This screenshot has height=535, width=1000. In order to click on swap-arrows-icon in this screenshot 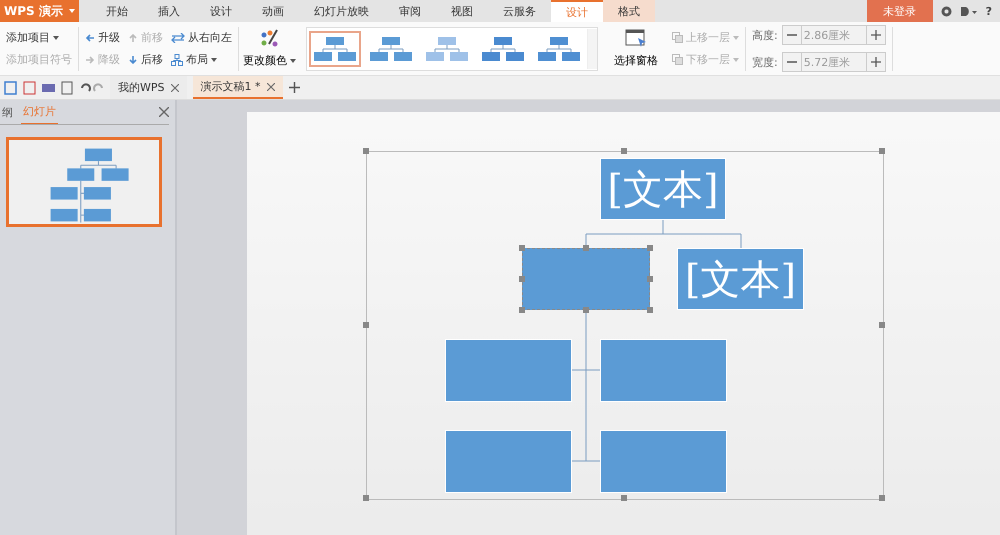, I will do `click(178, 37)`.